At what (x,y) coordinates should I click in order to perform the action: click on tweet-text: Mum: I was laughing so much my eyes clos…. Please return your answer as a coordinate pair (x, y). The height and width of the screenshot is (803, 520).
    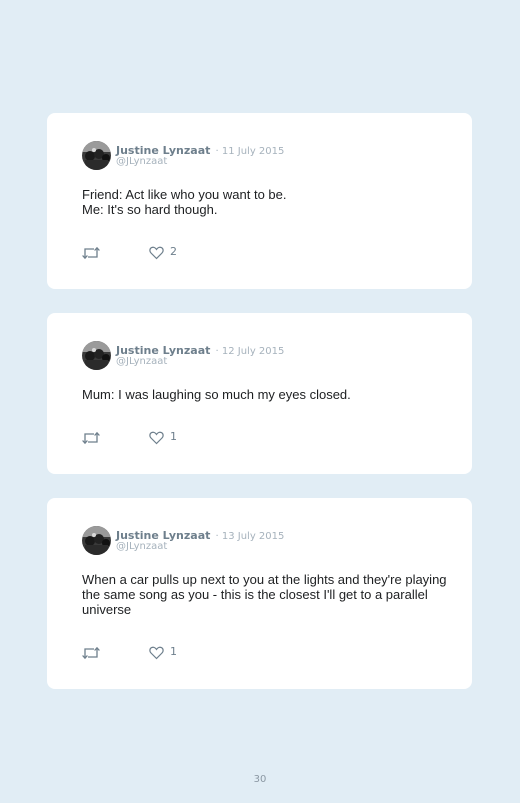
    Looking at the image, I should click on (216, 394).